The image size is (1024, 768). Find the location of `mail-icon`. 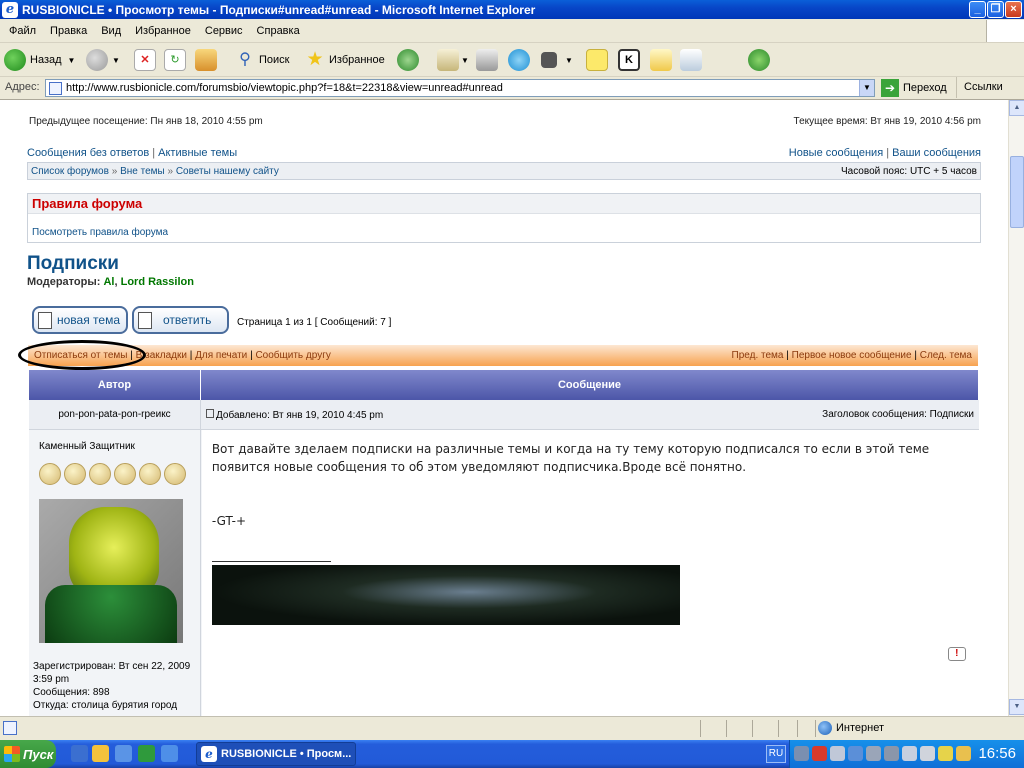

mail-icon is located at coordinates (448, 60).